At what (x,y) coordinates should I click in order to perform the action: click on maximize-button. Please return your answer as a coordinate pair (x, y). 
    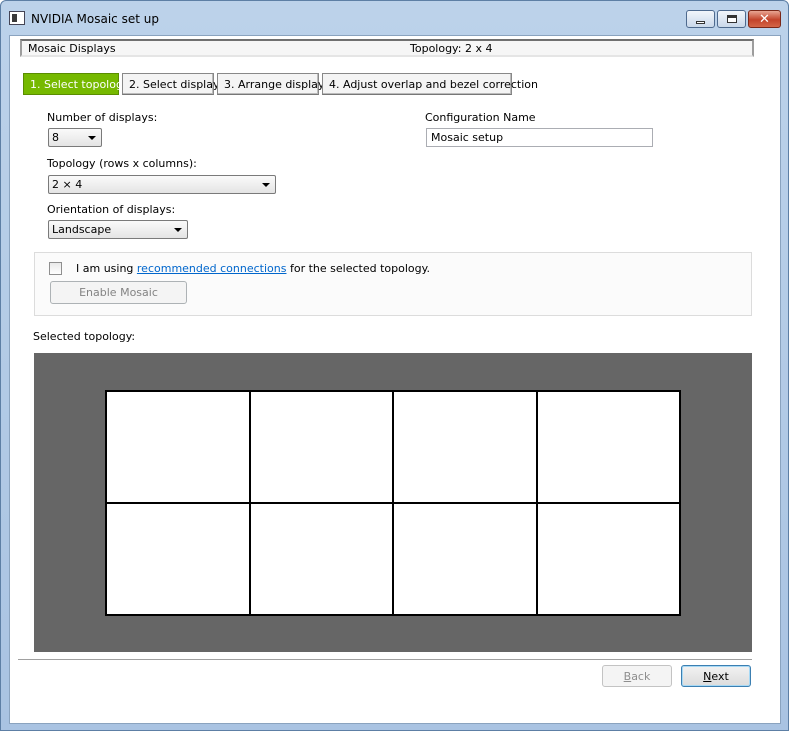
    Looking at the image, I should click on (731, 19).